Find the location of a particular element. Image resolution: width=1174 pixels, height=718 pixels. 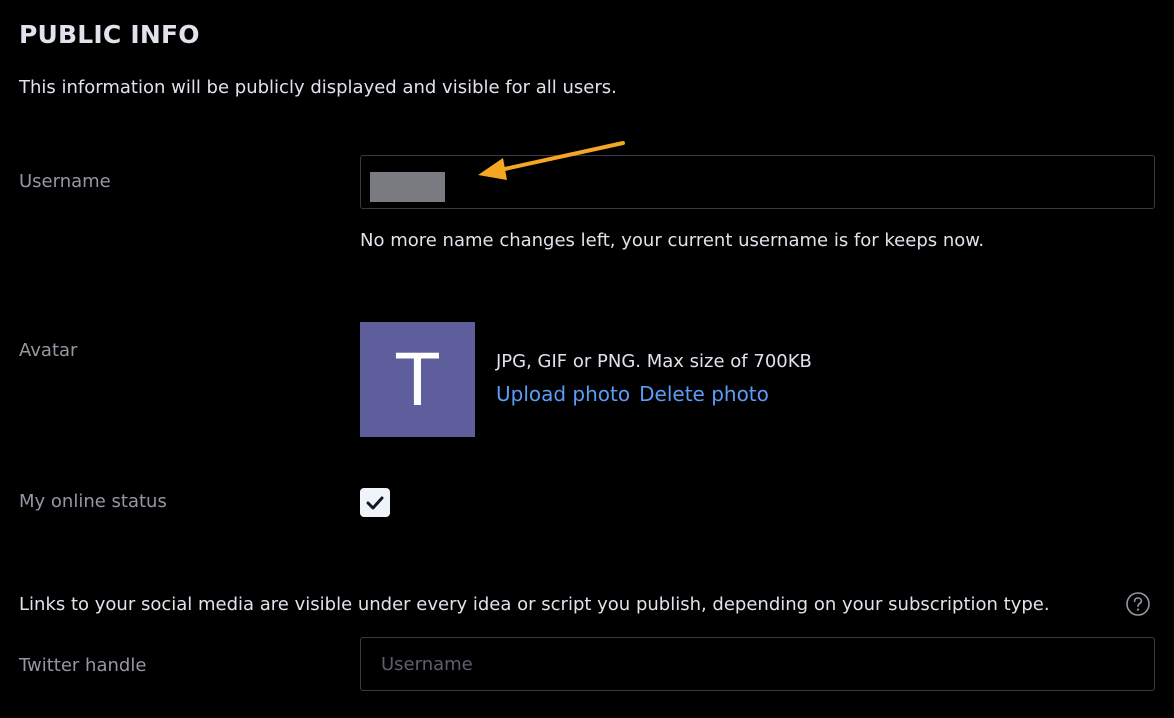

annotation-arrow-icon is located at coordinates (551, 160).